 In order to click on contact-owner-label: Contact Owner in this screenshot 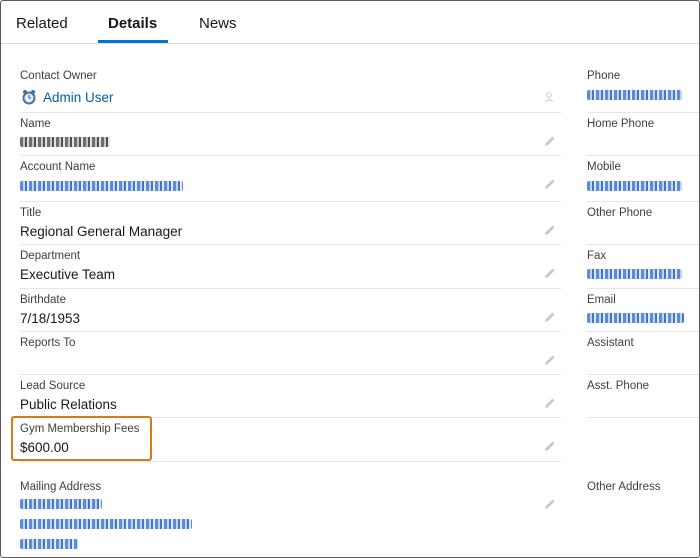, I will do `click(58, 76)`.